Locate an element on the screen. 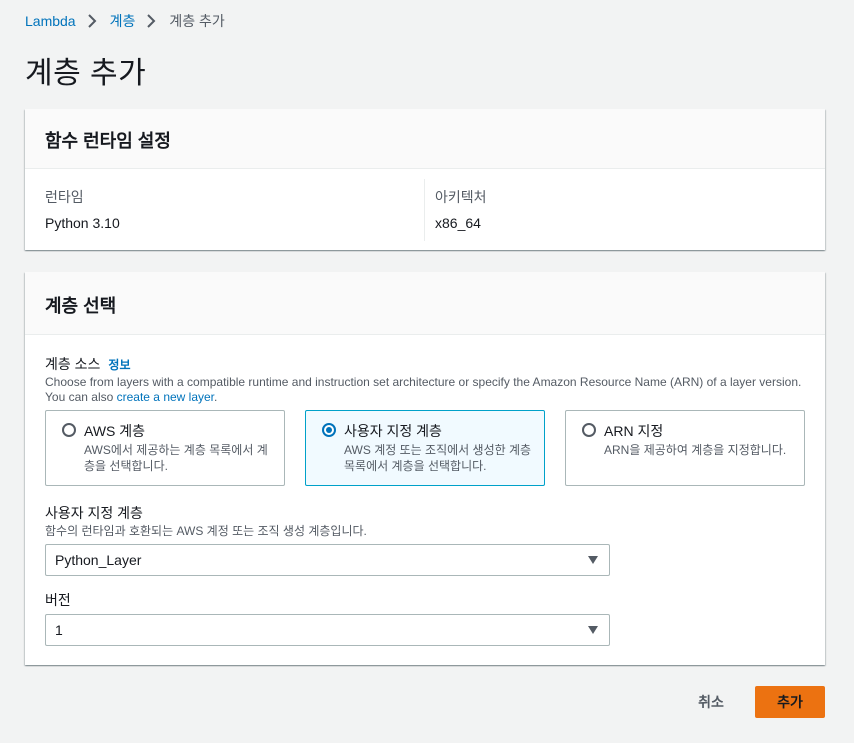 This screenshot has height=743, width=854. info-link: 정보 is located at coordinates (119, 365).